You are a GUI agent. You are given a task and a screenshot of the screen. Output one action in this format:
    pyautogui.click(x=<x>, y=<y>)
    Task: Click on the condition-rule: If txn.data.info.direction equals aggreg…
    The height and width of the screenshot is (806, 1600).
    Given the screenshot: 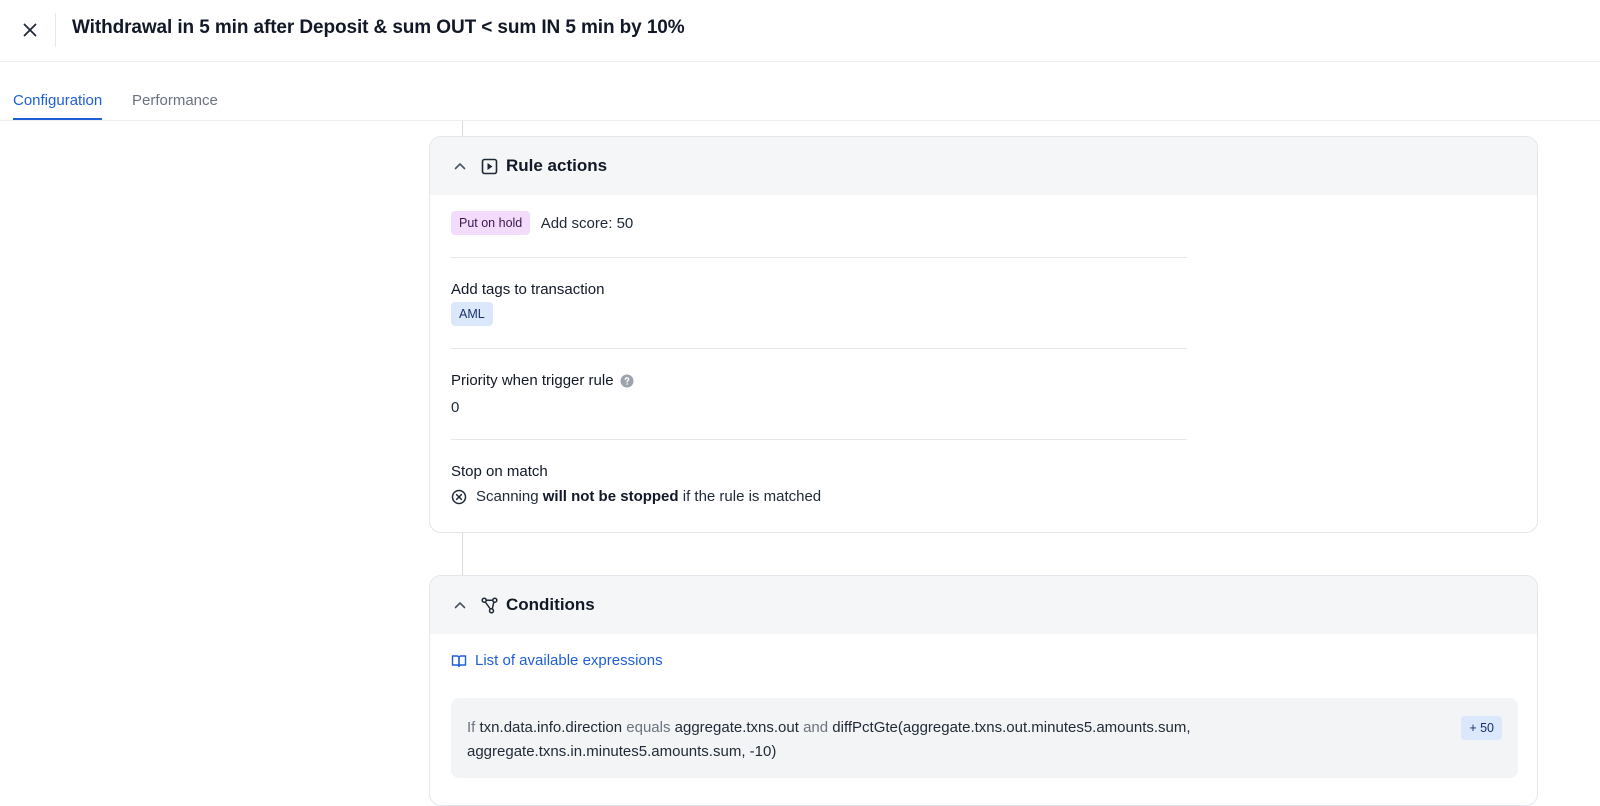 What is the action you would take?
    pyautogui.click(x=984, y=738)
    